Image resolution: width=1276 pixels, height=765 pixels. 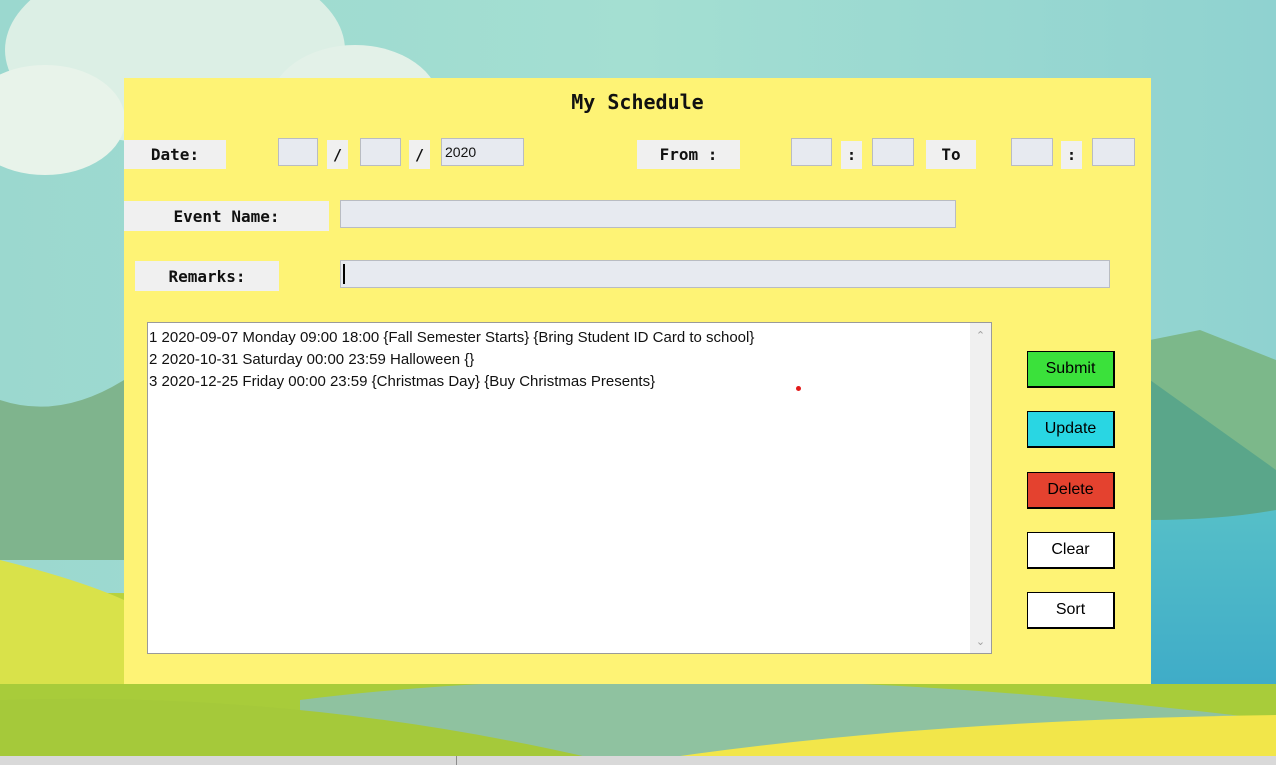 What do you see at coordinates (482, 152) in the screenshot?
I see `year-input` at bounding box center [482, 152].